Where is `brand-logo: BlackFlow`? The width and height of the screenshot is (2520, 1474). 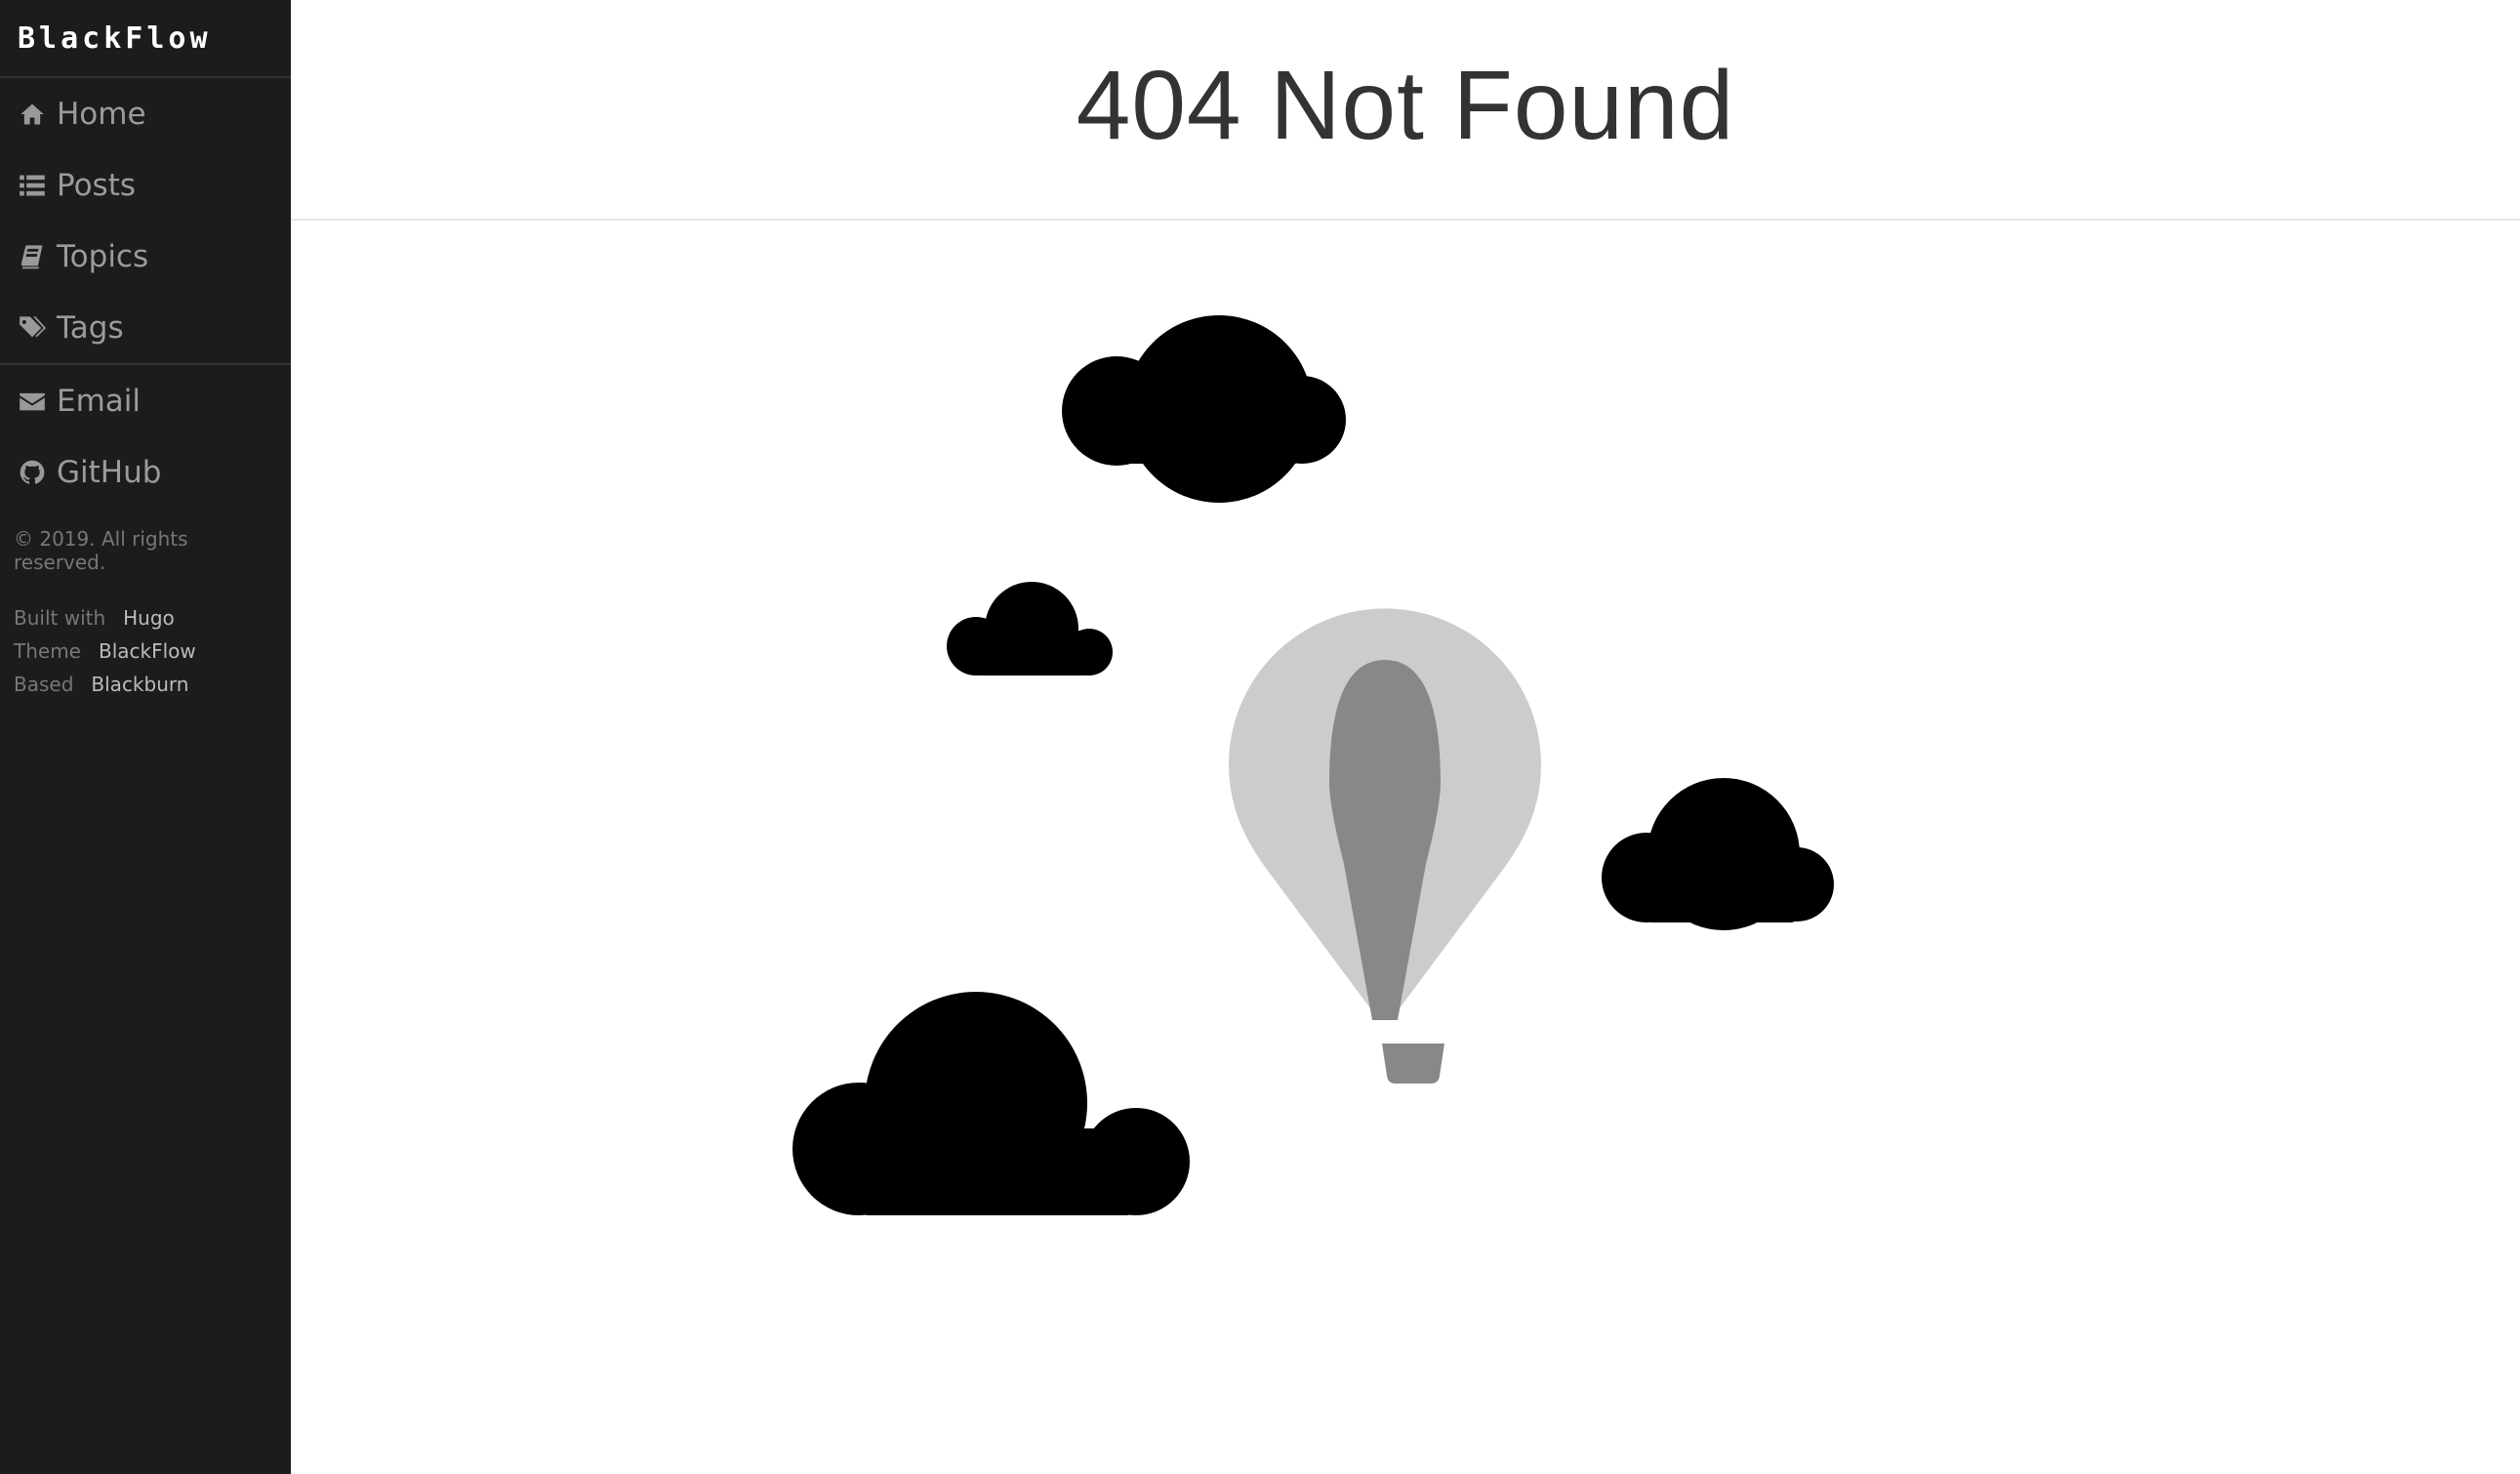 brand-logo: BlackFlow is located at coordinates (145, 39).